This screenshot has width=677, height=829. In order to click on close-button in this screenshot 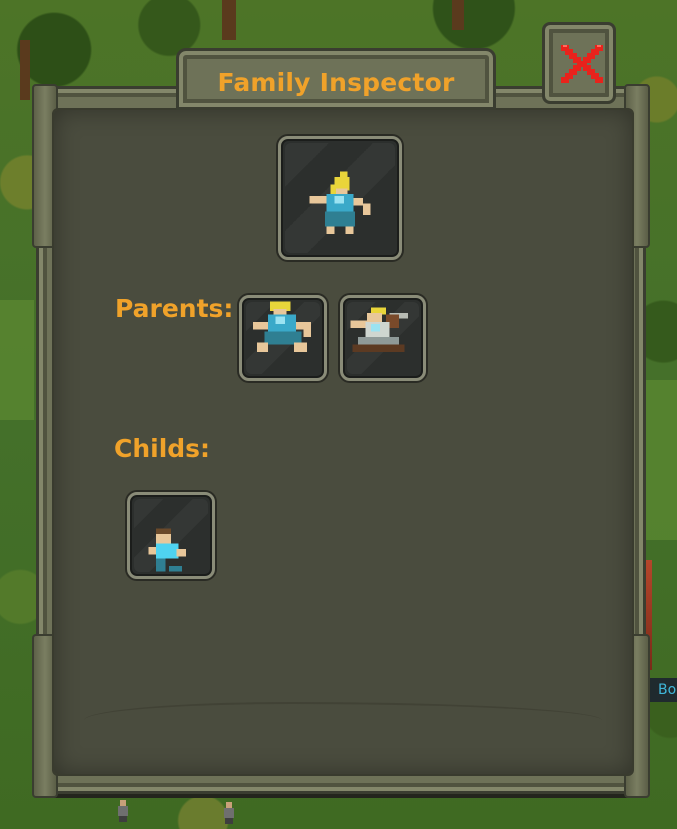, I will do `click(579, 63)`.